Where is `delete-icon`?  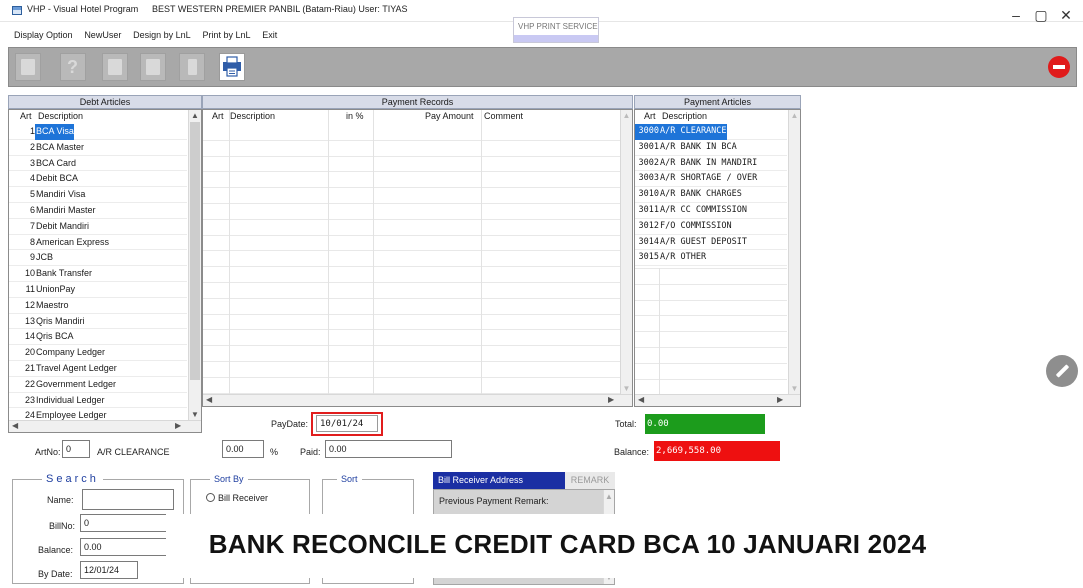
delete-icon is located at coordinates (192, 67).